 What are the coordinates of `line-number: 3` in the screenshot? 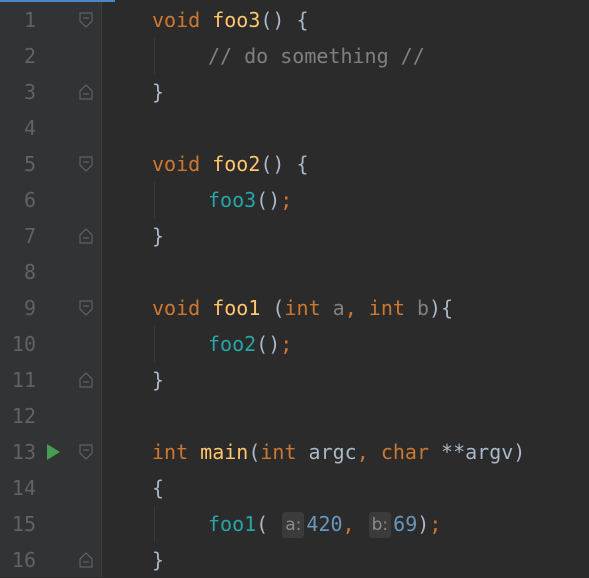 It's located at (29, 92).